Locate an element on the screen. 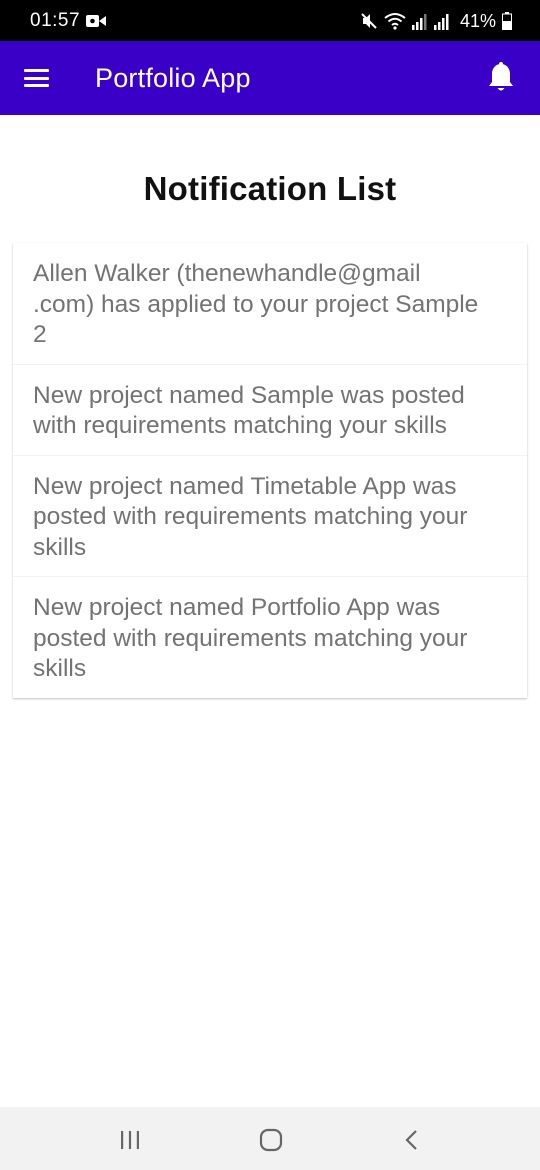 The image size is (540, 1170). notification-text-line: Allen Walker (thenewhandle@gmail is located at coordinates (227, 273).